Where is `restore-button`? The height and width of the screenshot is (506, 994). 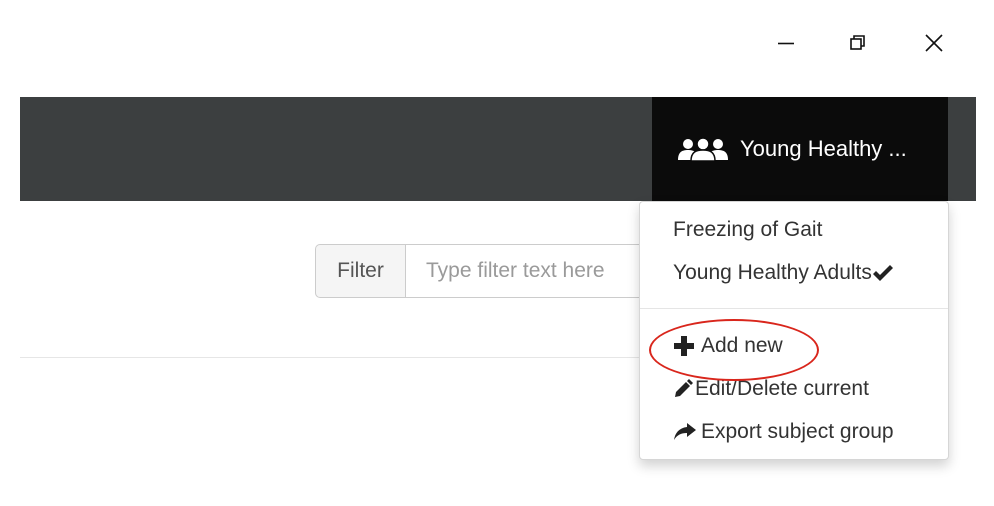 restore-button is located at coordinates (858, 43).